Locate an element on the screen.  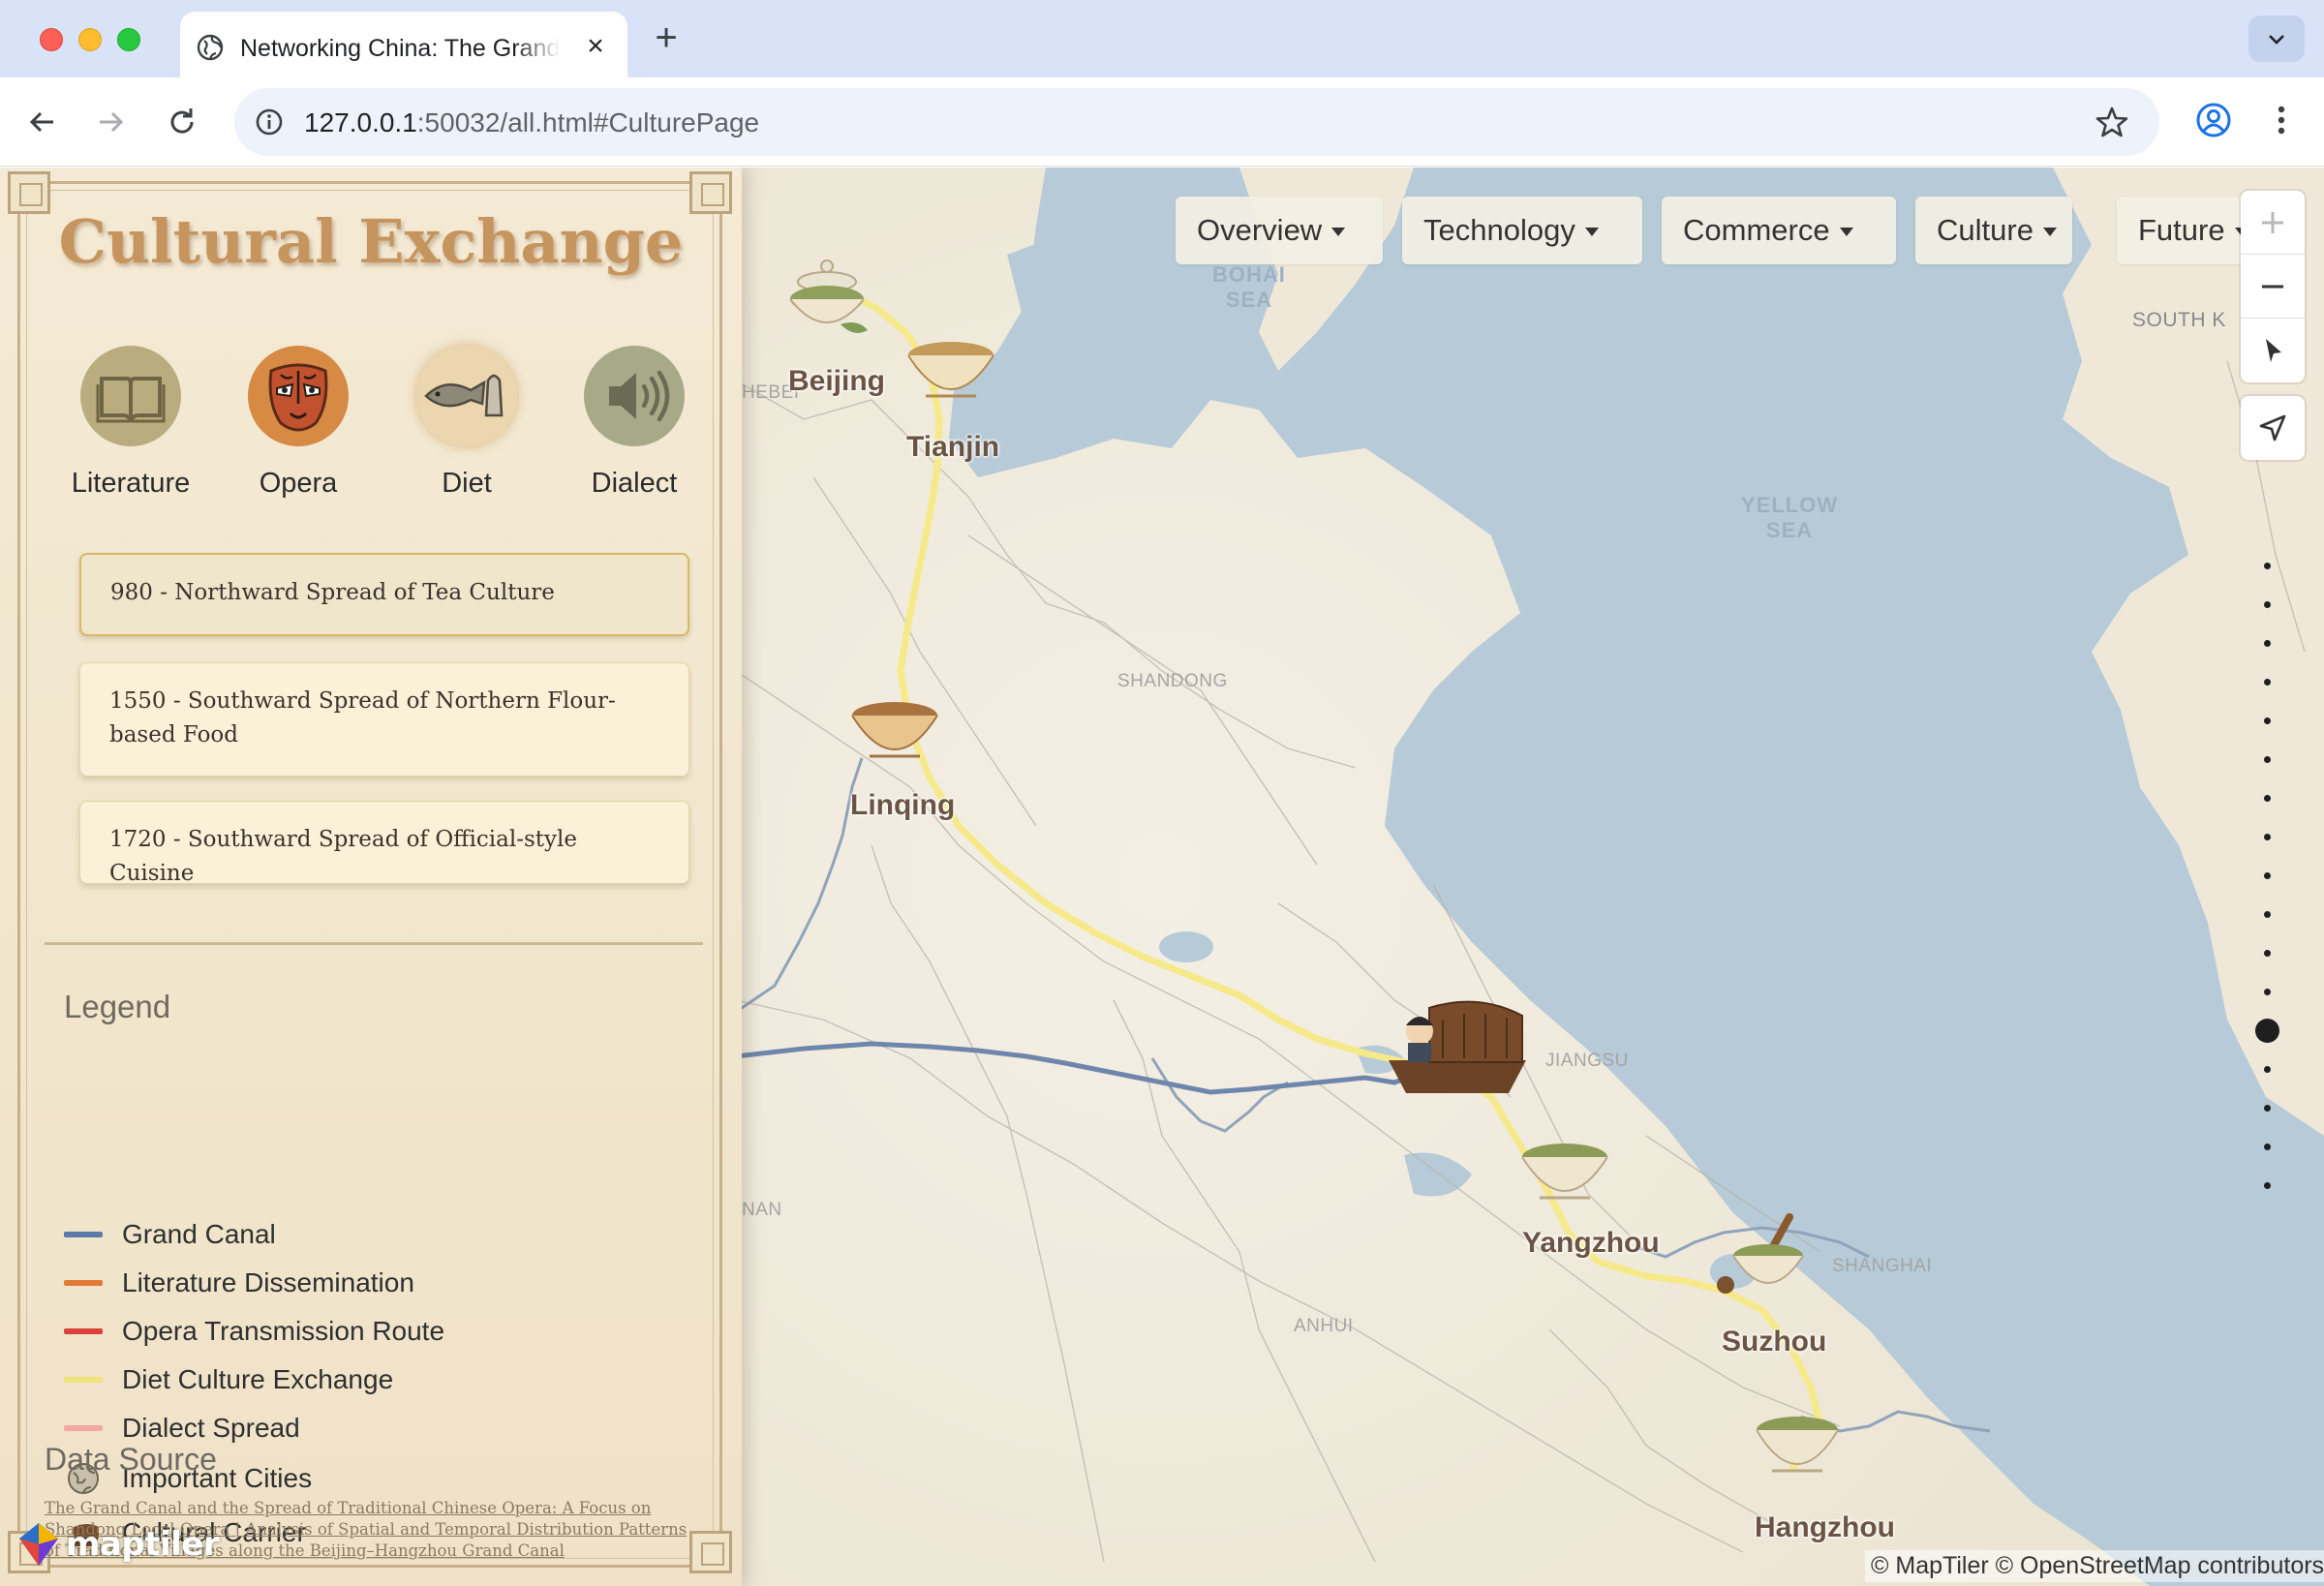
new-tab-icon: + is located at coordinates (667, 38).